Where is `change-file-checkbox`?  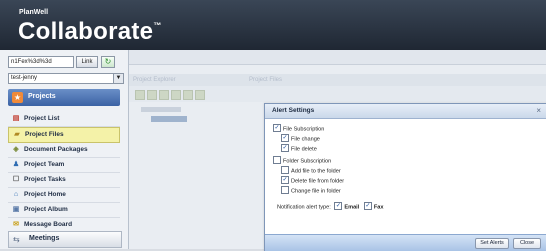 change-file-checkbox is located at coordinates (285, 190).